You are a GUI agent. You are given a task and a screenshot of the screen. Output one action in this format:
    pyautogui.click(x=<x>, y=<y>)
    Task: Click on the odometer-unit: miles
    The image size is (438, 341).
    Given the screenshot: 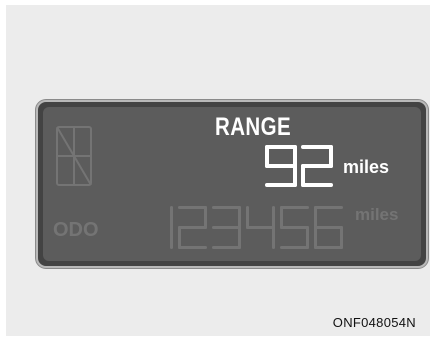 What is the action you would take?
    pyautogui.click(x=377, y=214)
    